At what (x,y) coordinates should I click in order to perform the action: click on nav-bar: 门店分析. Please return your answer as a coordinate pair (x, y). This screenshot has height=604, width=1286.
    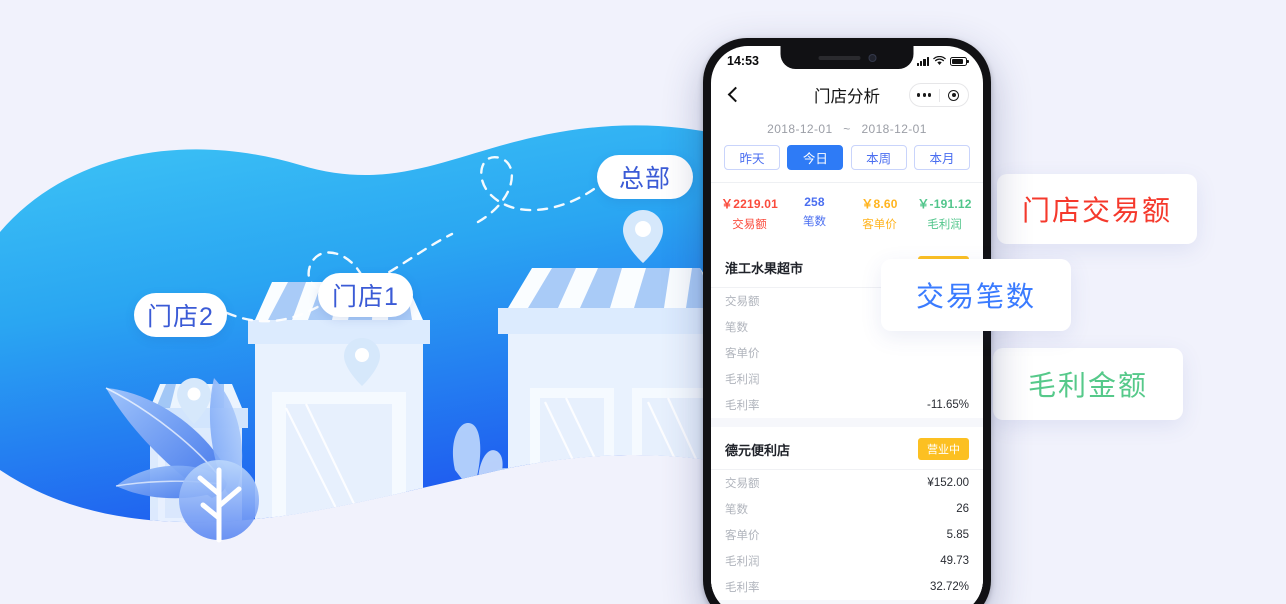
    Looking at the image, I should click on (847, 95).